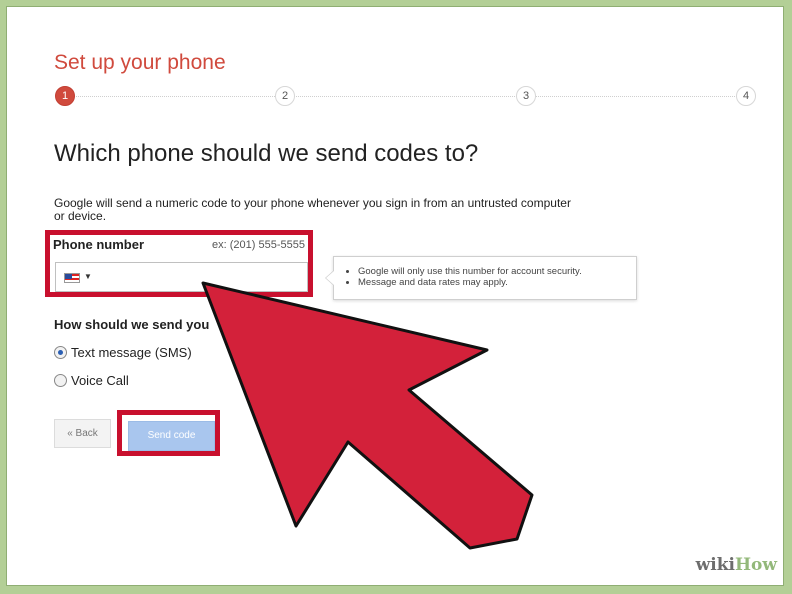 Image resolution: width=792 pixels, height=594 pixels. I want to click on wikihow-watermark: wikiHow, so click(736, 565).